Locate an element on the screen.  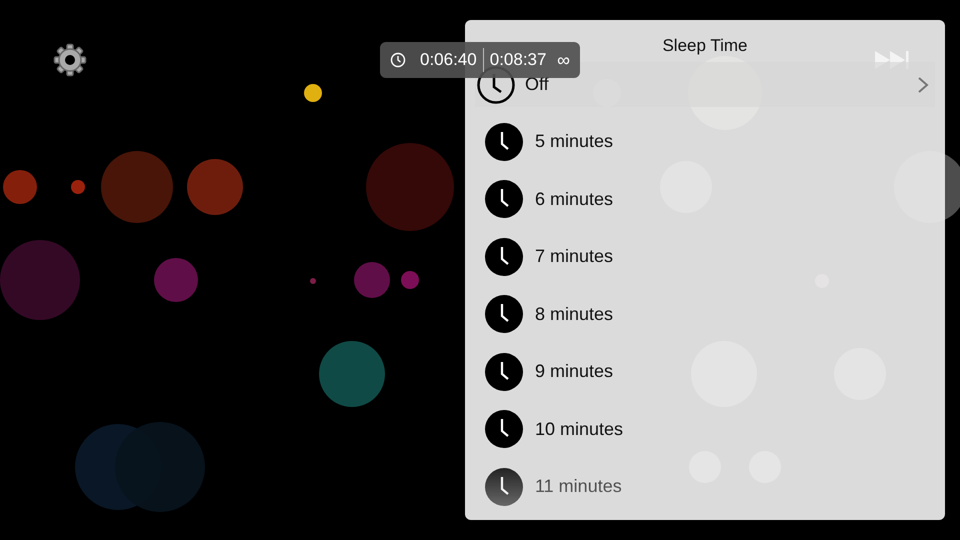
settings-icon is located at coordinates (70, 60).